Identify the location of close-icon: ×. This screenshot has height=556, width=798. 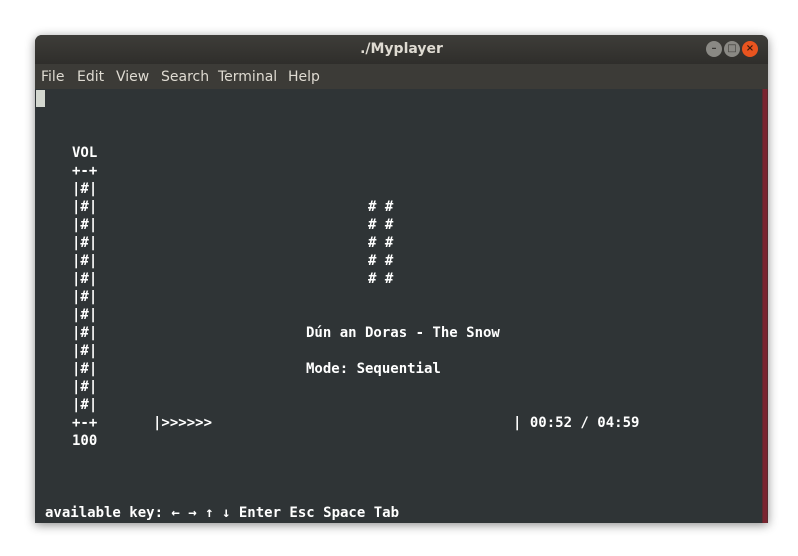
(750, 48).